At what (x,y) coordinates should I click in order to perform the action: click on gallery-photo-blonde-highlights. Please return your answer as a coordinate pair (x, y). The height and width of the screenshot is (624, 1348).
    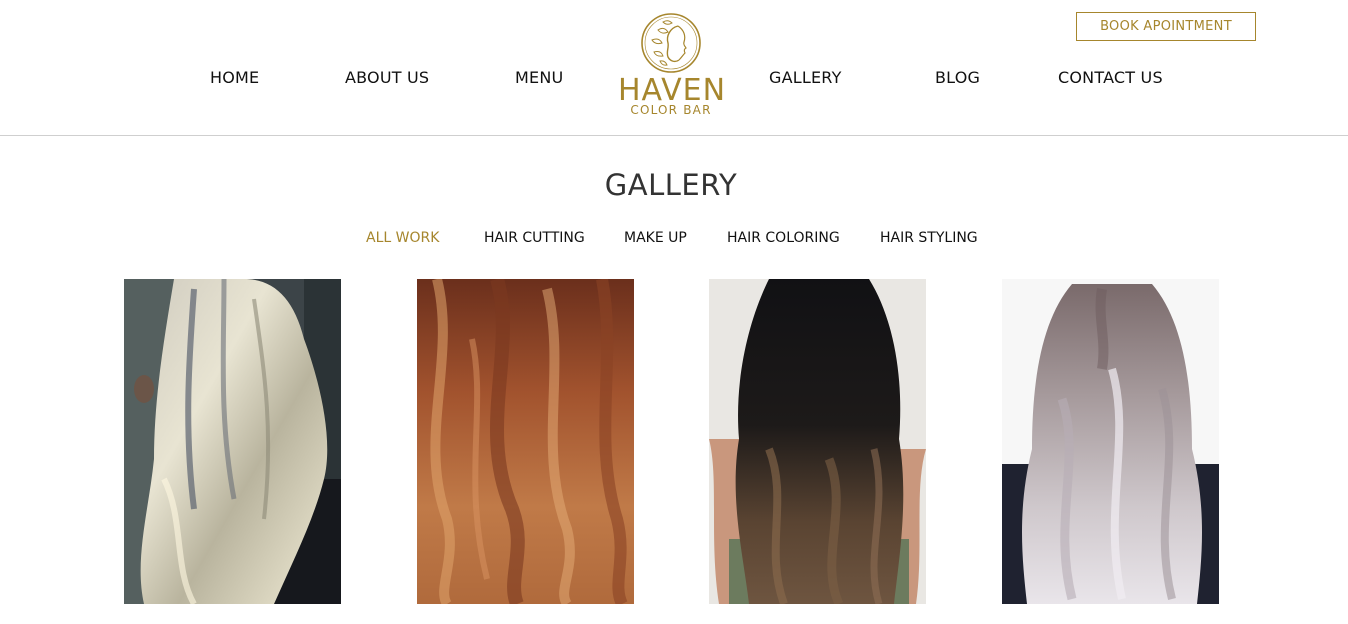
    Looking at the image, I should click on (232, 441).